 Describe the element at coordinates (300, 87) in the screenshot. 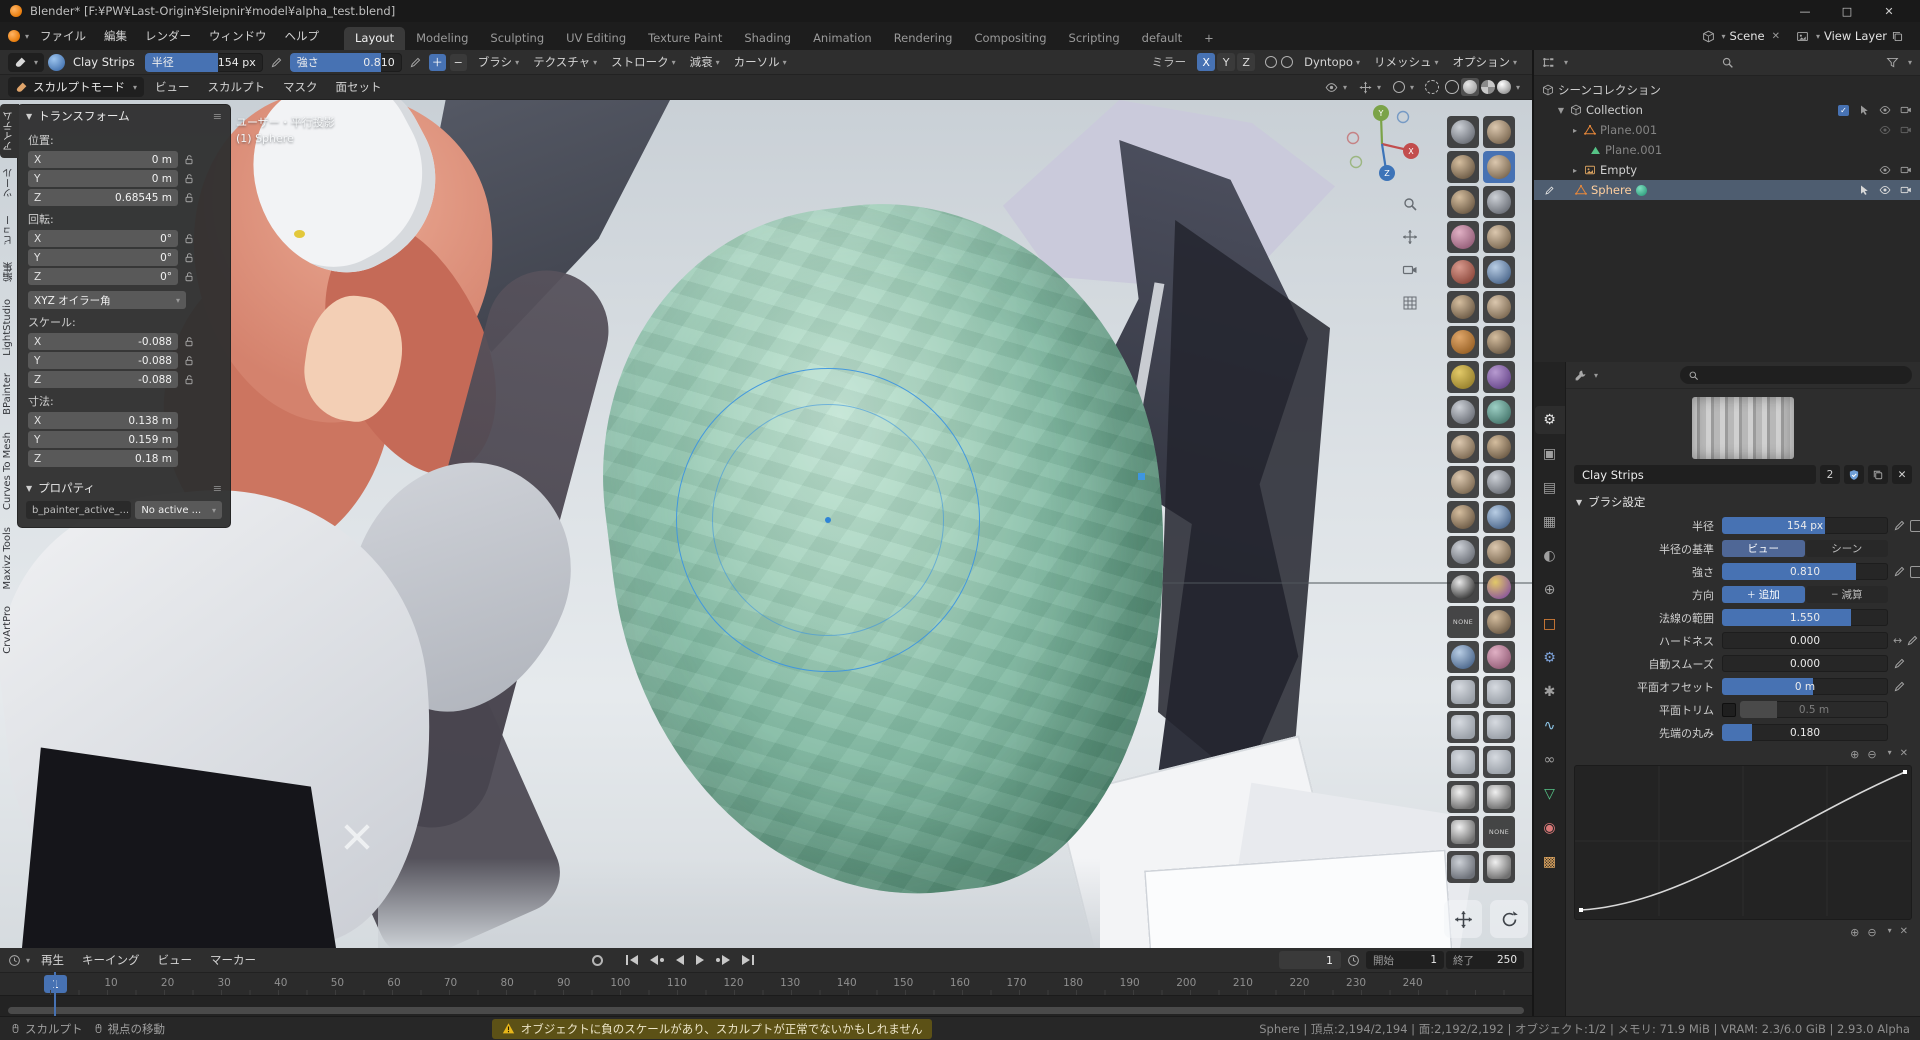

I see `viewport-menu: マスク` at that location.